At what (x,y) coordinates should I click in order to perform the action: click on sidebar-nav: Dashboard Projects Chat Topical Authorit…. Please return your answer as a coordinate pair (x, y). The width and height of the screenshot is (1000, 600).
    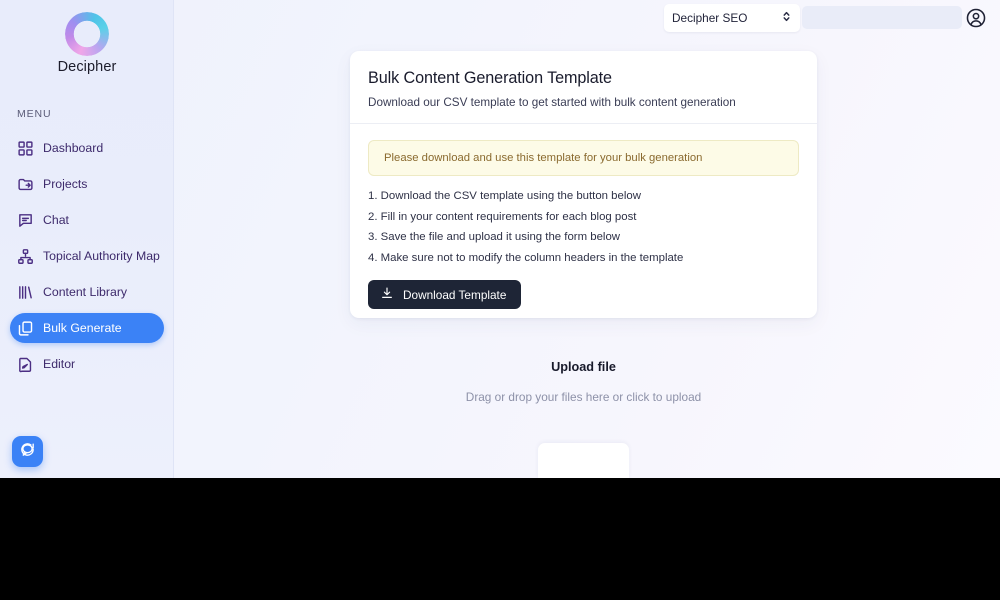
    Looking at the image, I should click on (87, 259).